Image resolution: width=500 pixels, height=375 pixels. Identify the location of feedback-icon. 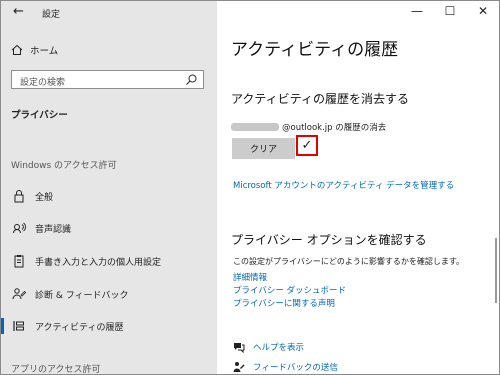
(239, 367).